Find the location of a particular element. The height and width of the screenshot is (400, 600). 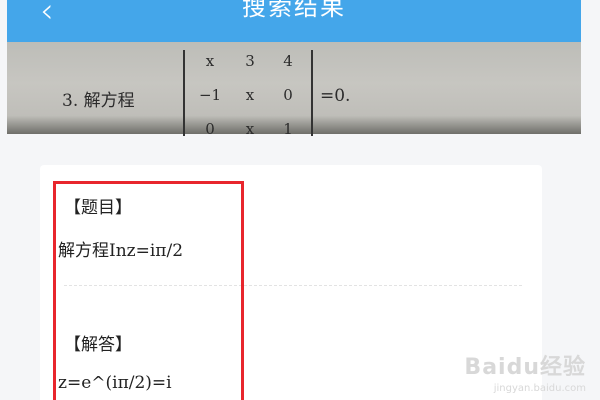

watermark: Baidu经验 jingyan.baidu.com is located at coordinates (525, 371).